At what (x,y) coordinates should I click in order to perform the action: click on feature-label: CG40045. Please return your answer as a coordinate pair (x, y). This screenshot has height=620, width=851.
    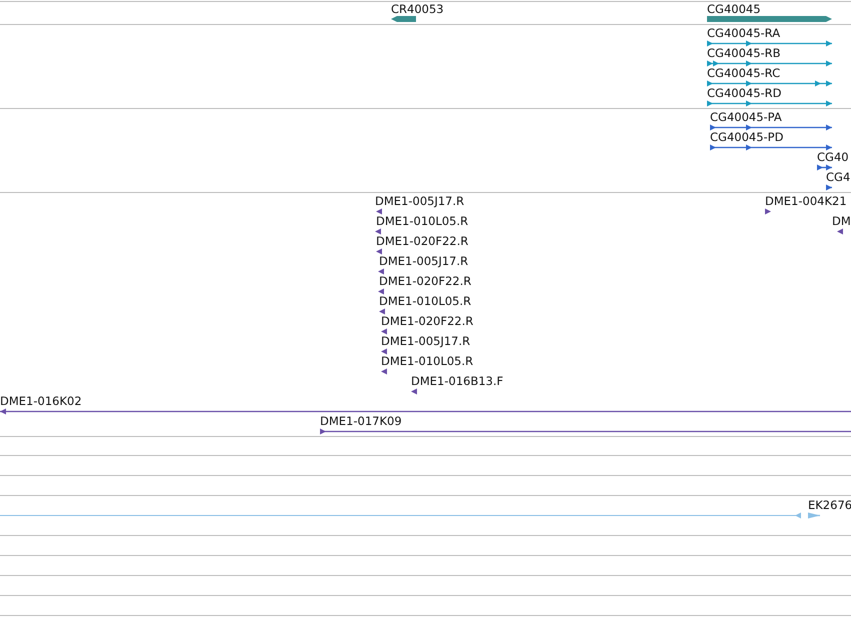
    Looking at the image, I should click on (734, 9).